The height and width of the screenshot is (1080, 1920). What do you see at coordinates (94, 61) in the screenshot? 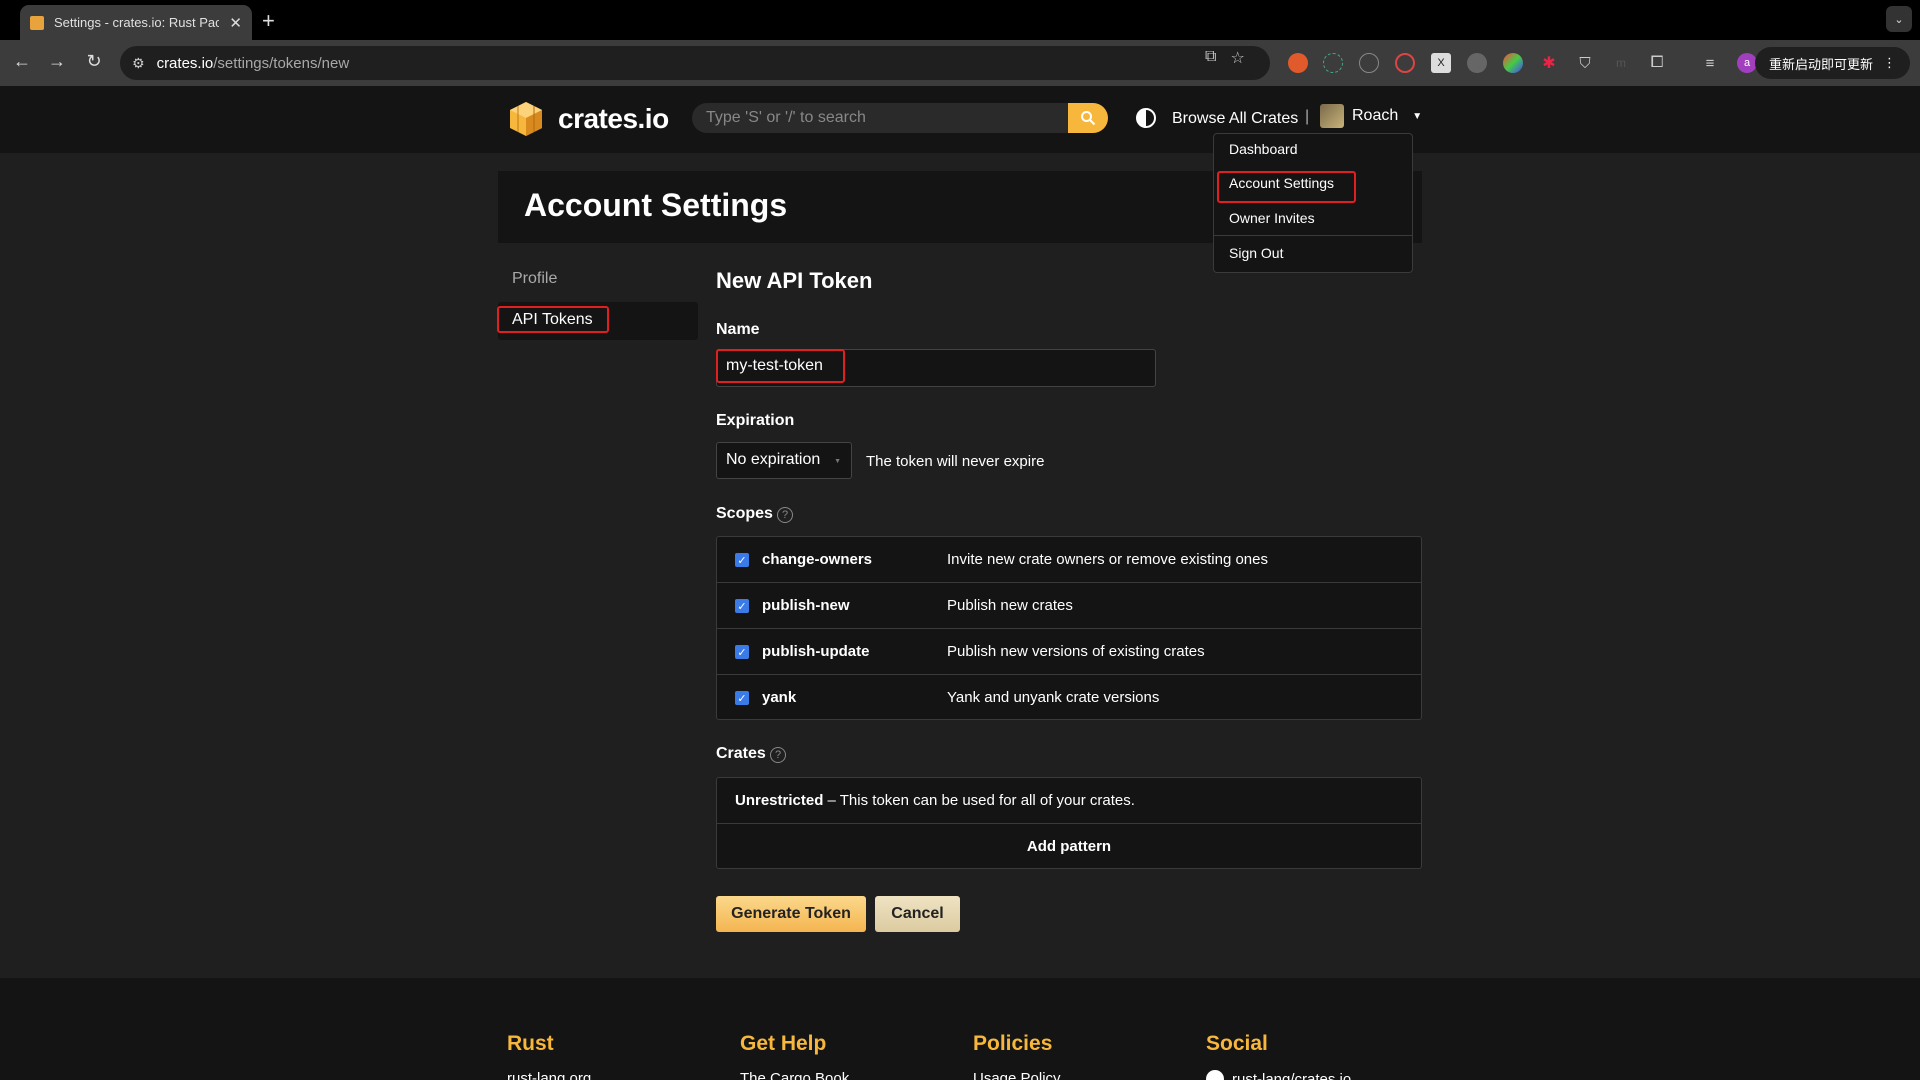
I see `reload-icon: ↻` at bounding box center [94, 61].